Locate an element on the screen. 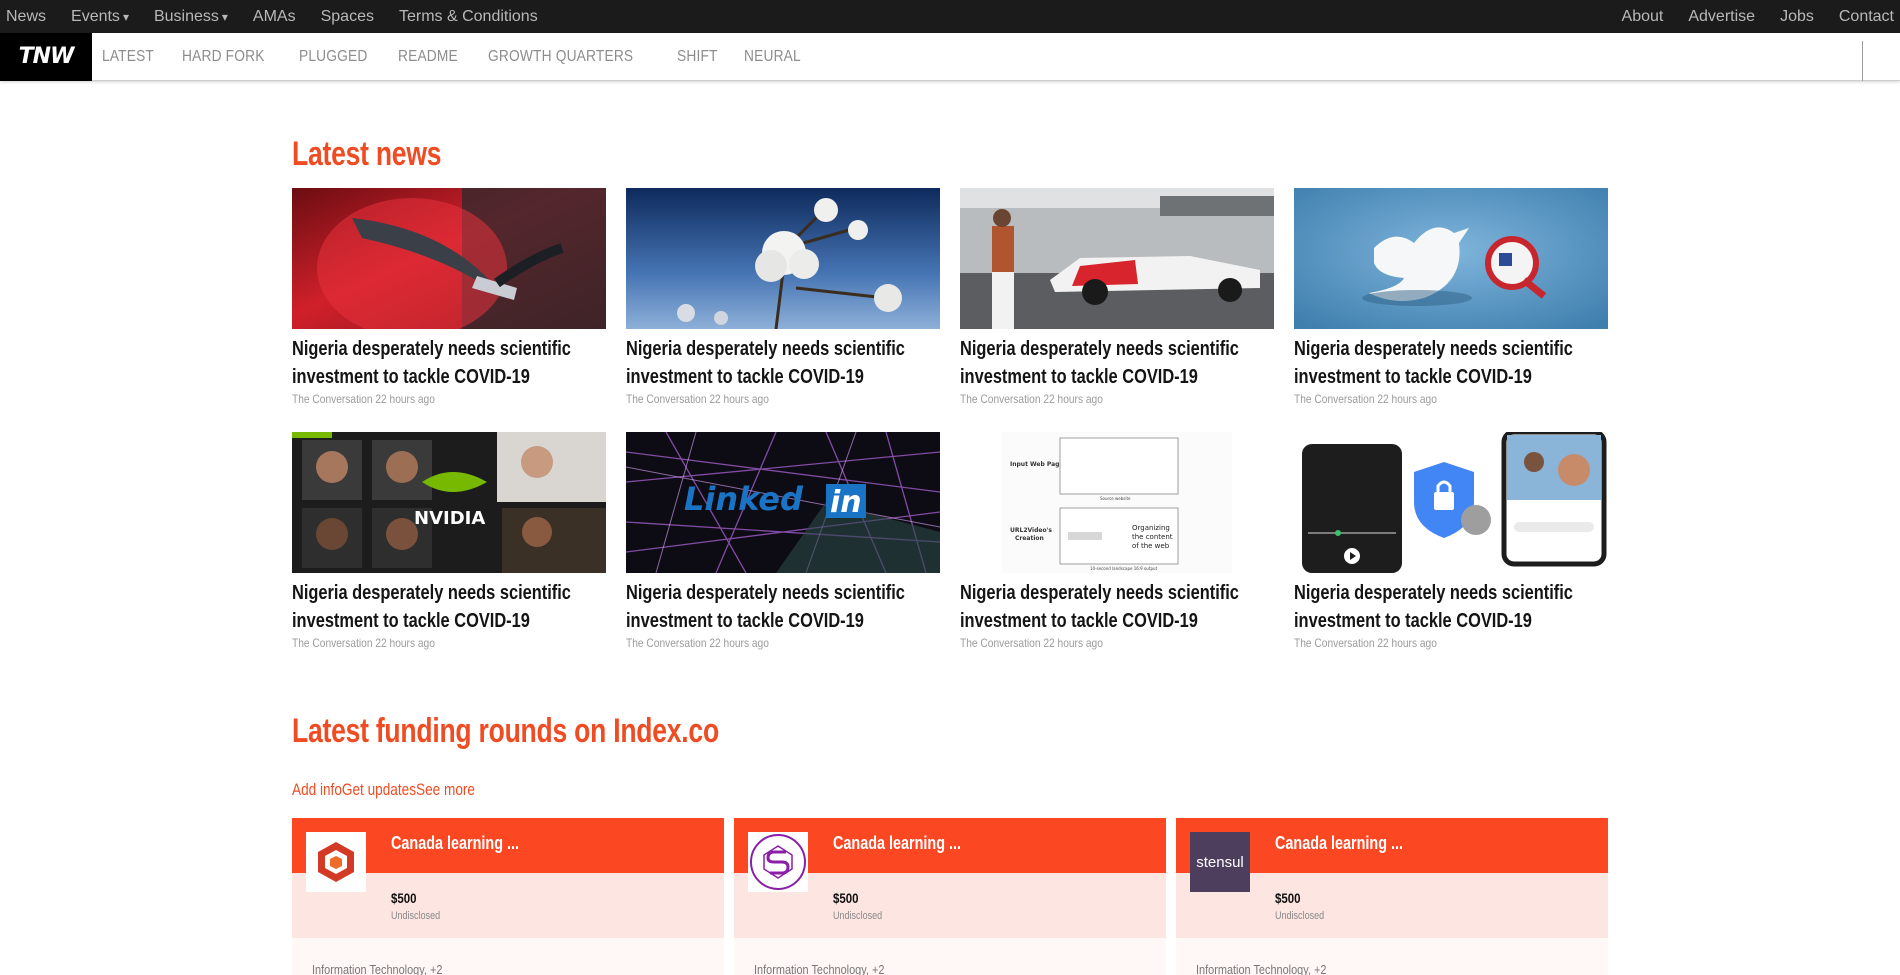 This screenshot has width=1900, height=975. navbar-divider is located at coordinates (1862, 61).